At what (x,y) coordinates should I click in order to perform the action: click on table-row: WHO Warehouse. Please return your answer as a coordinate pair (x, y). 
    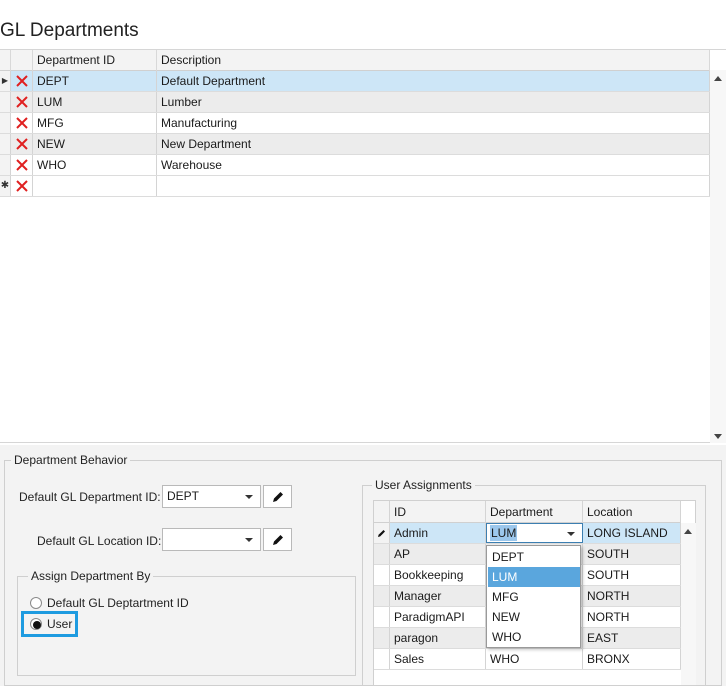
    Looking at the image, I should click on (355, 165).